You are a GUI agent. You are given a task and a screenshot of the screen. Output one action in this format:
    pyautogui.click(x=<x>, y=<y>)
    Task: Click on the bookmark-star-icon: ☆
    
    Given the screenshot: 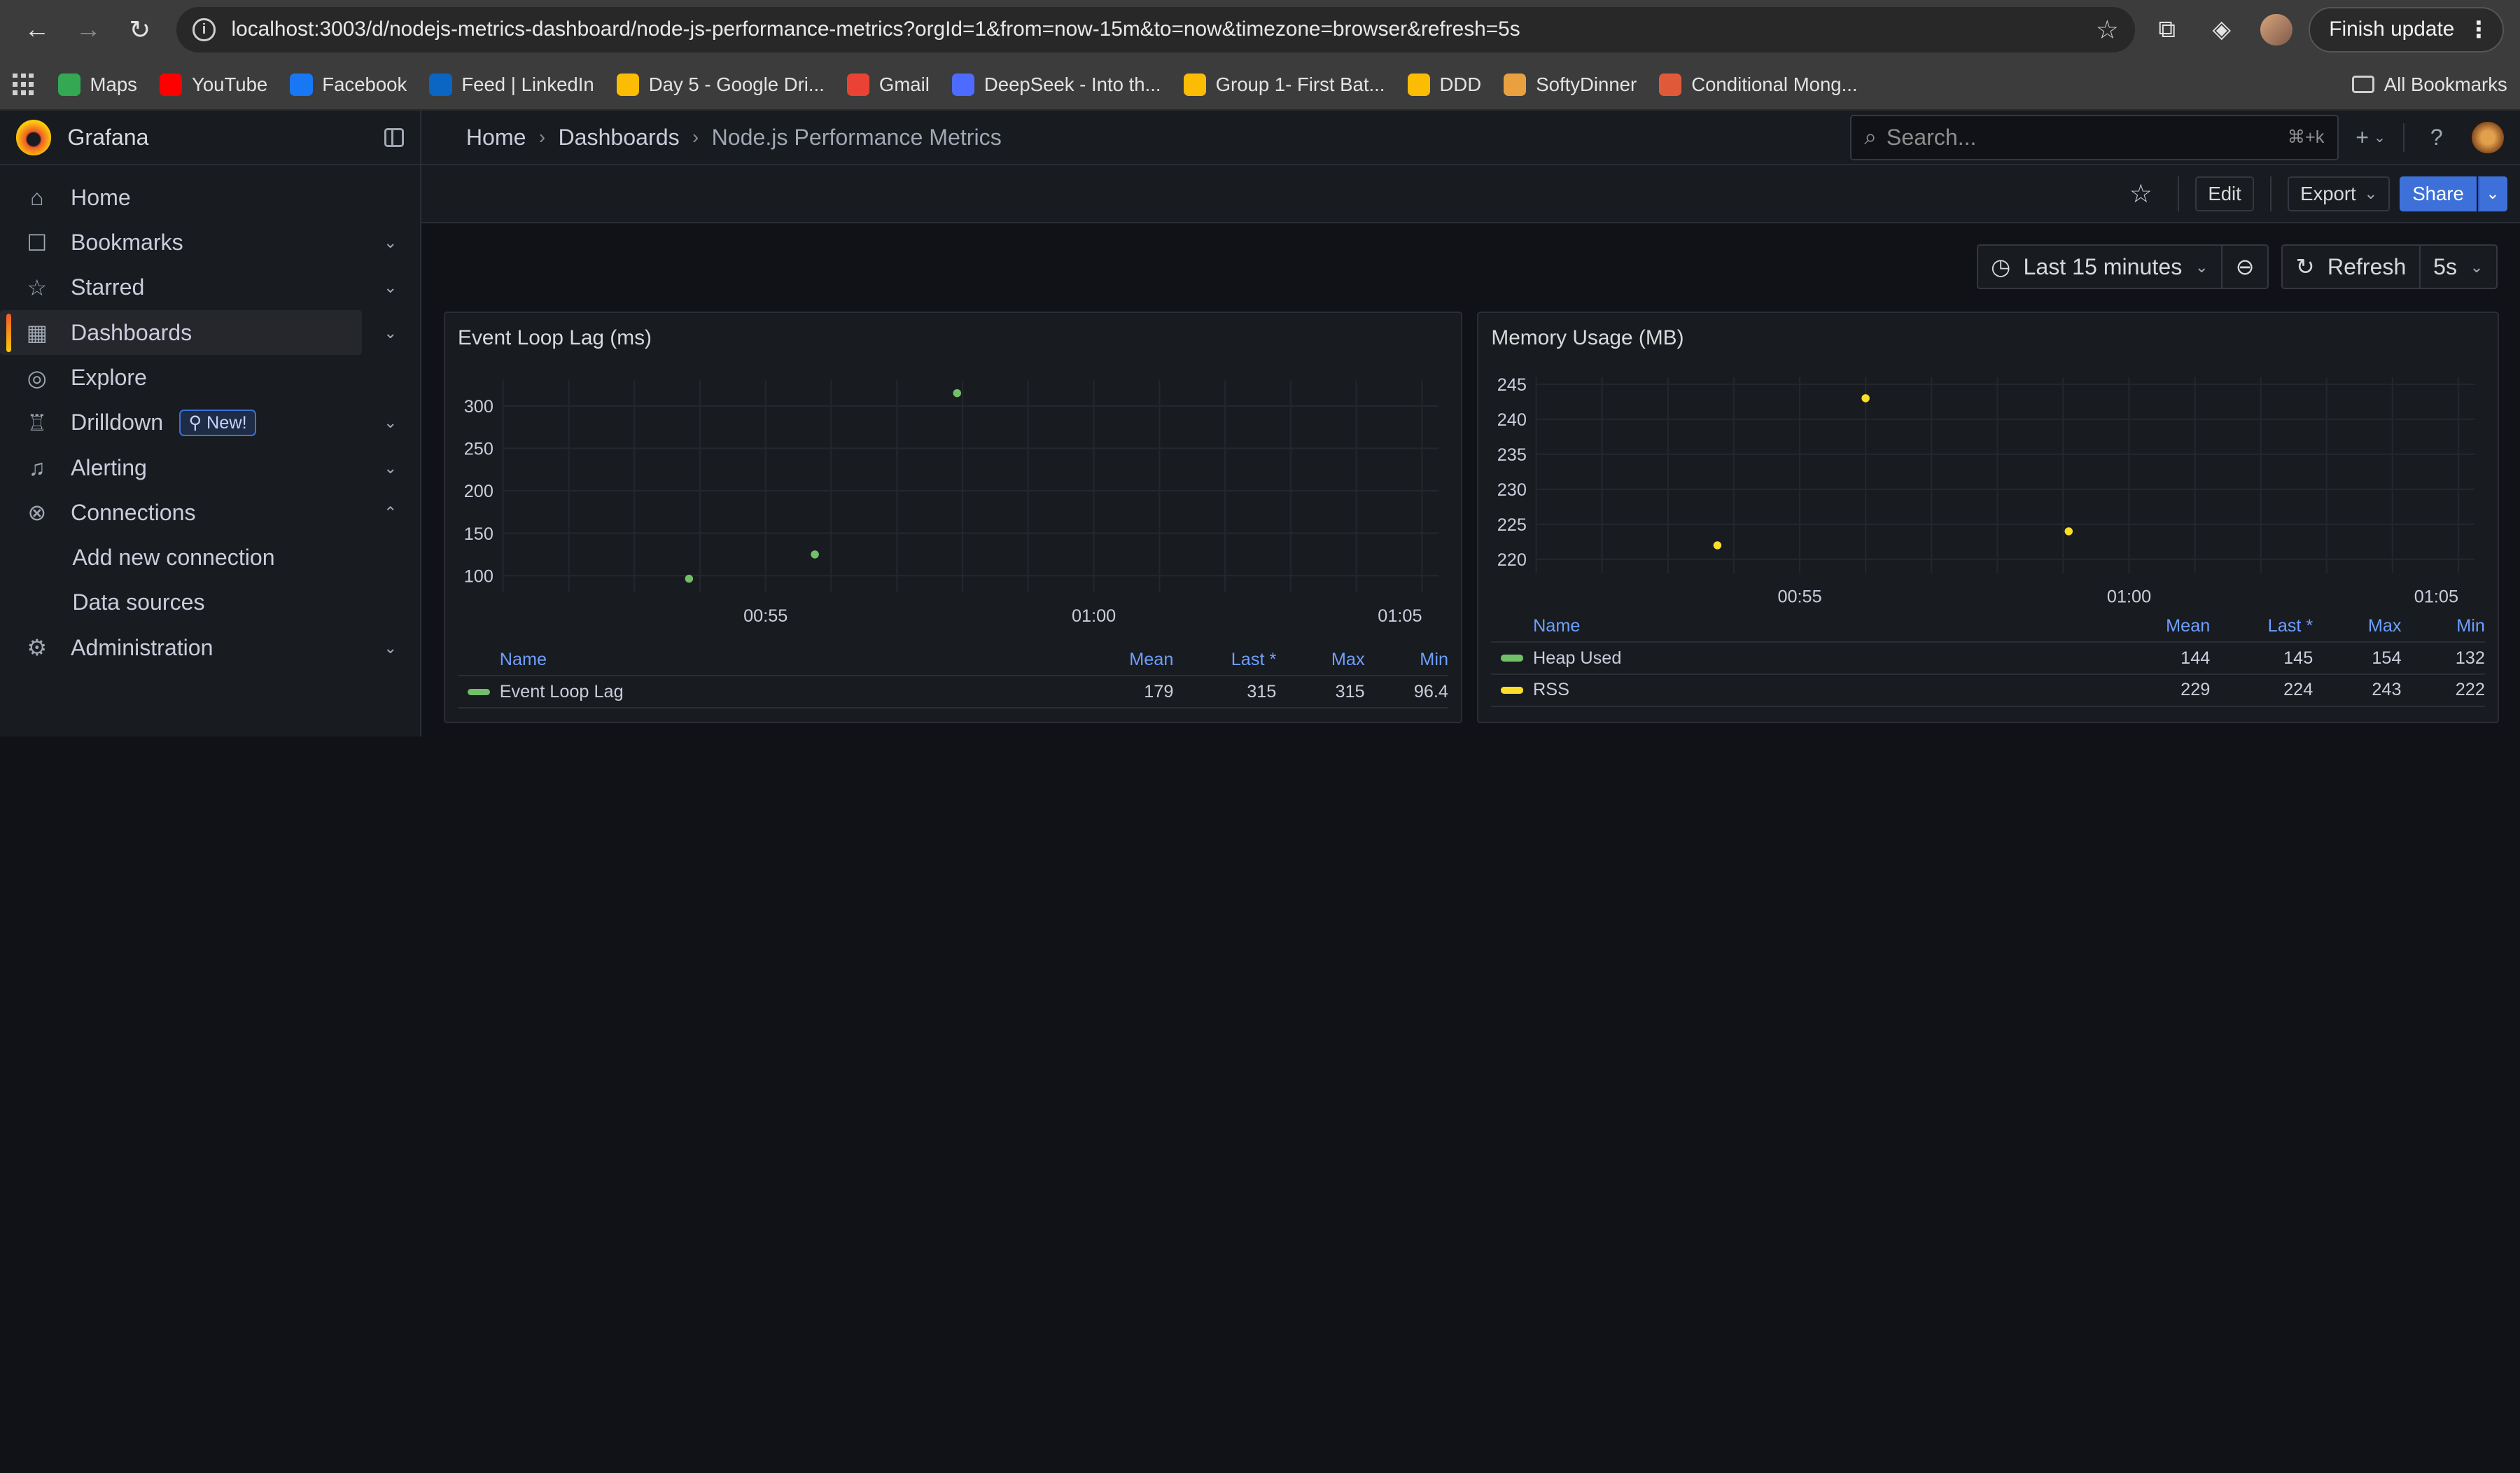 What is the action you would take?
    pyautogui.click(x=2107, y=30)
    